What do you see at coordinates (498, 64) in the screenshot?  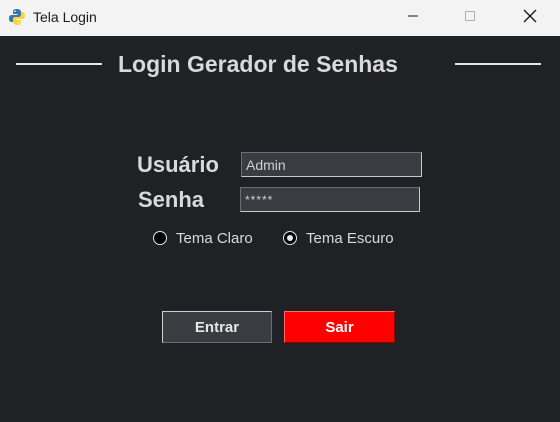 I see `divider-right` at bounding box center [498, 64].